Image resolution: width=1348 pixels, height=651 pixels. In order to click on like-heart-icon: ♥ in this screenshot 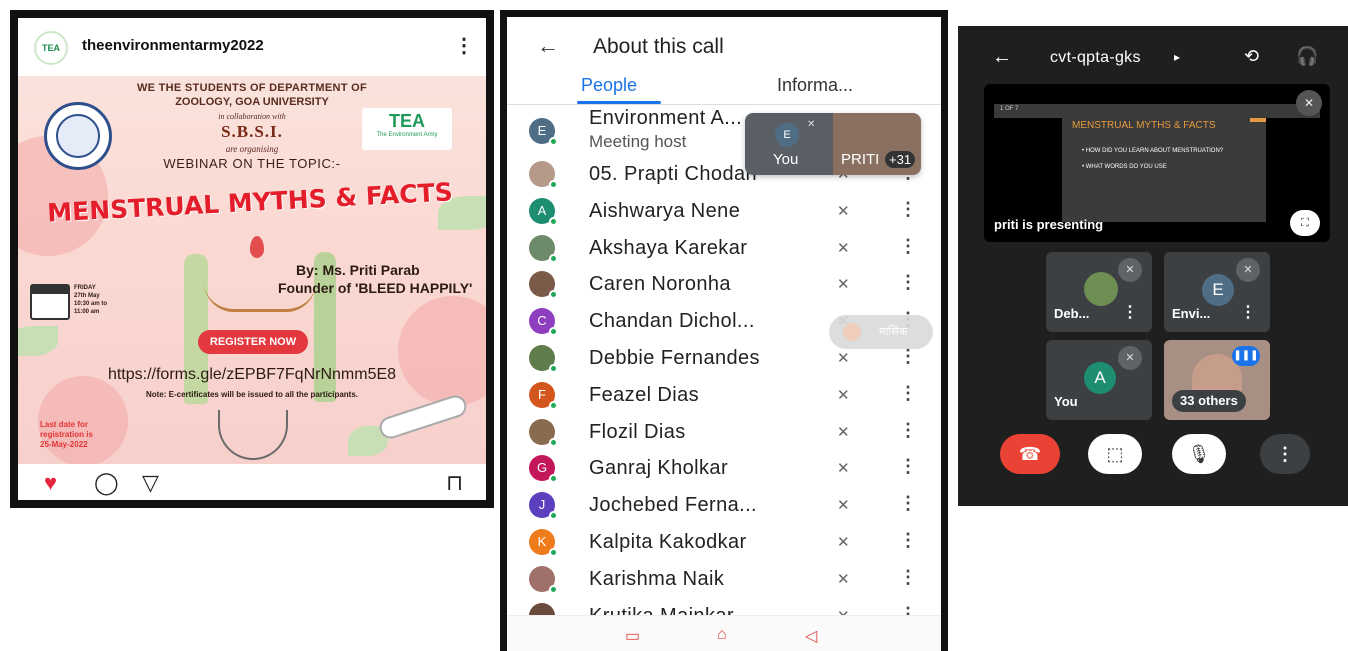, I will do `click(50, 483)`.